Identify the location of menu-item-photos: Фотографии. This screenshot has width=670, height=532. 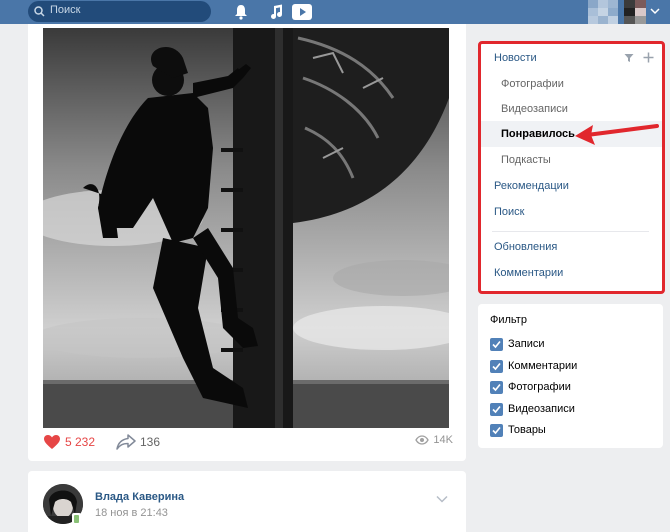
(570, 84).